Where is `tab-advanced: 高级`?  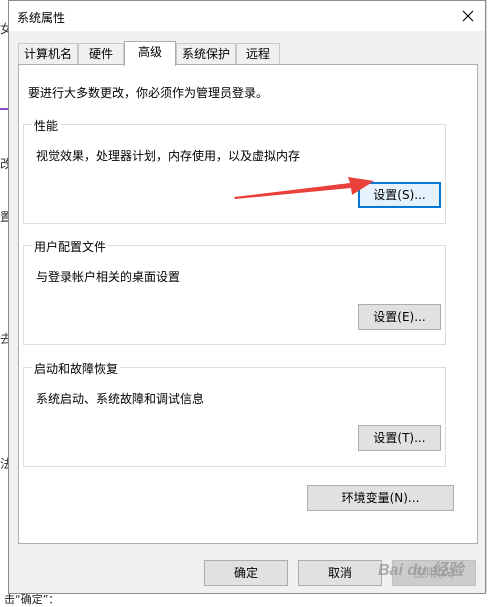
tab-advanced: 高级 is located at coordinates (150, 53).